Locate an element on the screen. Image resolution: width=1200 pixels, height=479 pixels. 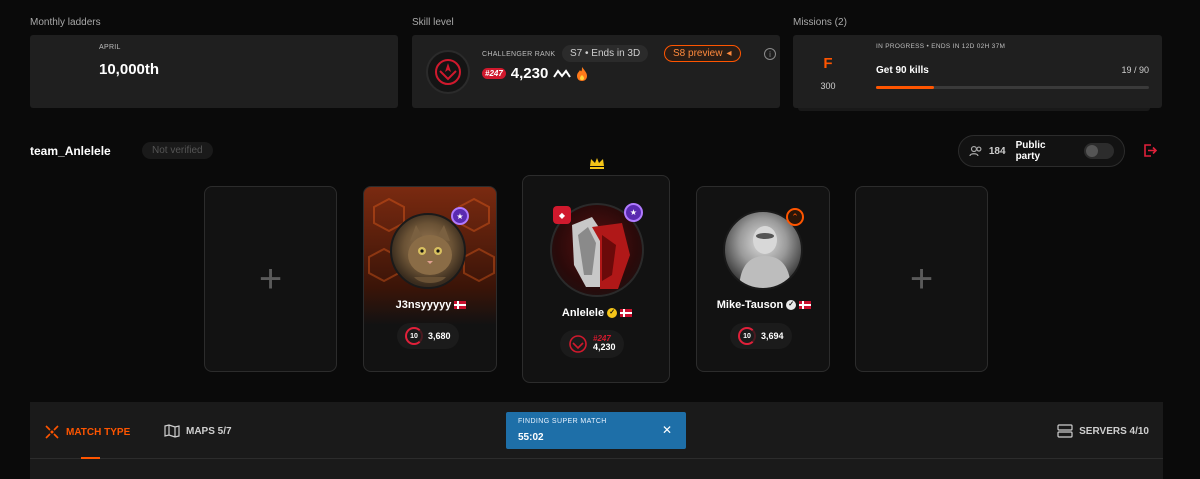
preview-arrow-icon: ◂ is located at coordinates (729, 53).